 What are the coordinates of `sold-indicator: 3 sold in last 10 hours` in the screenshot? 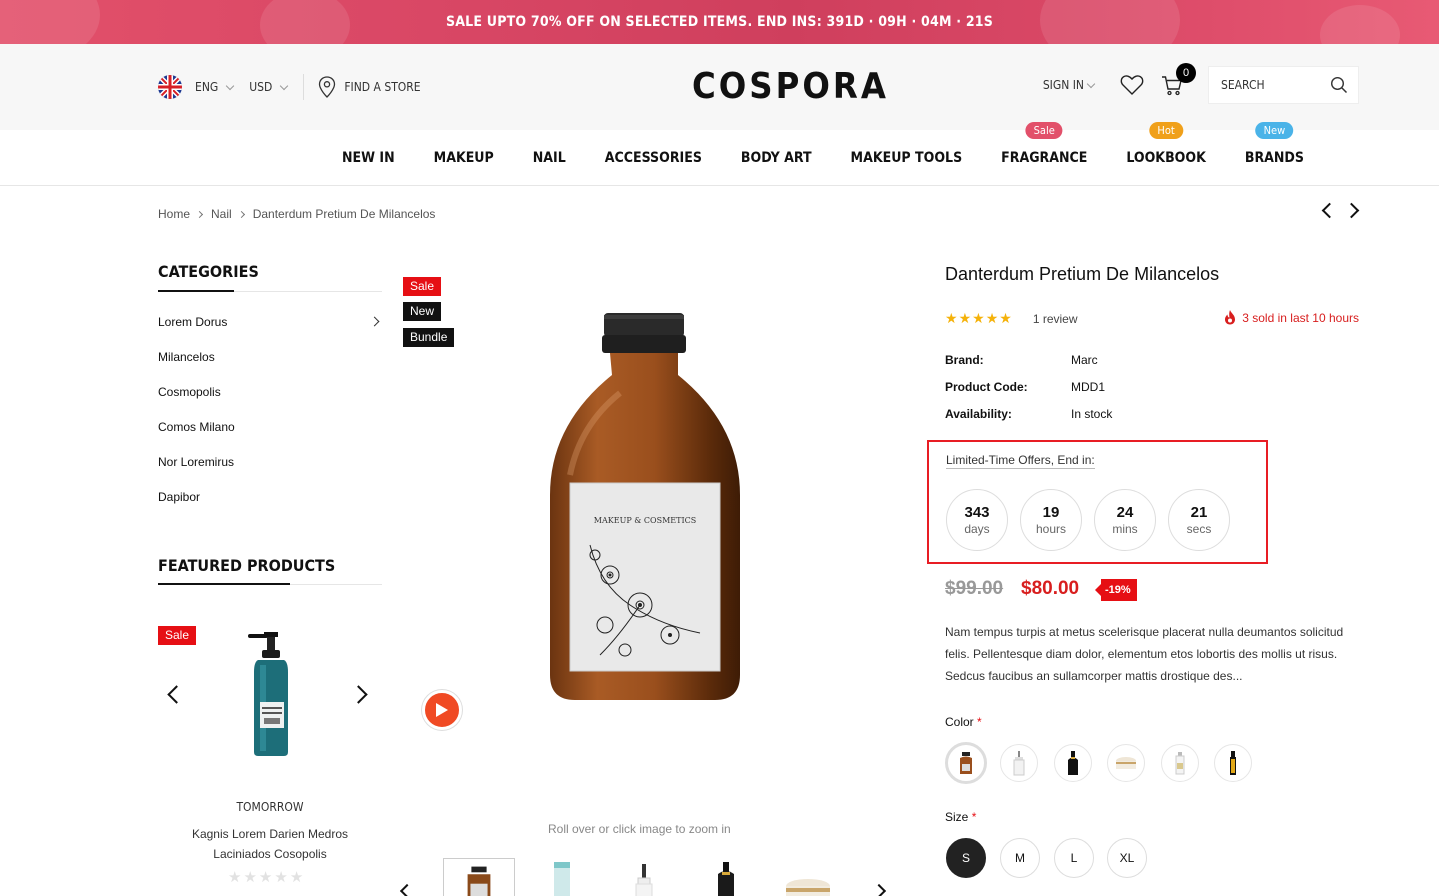 It's located at (1291, 317).